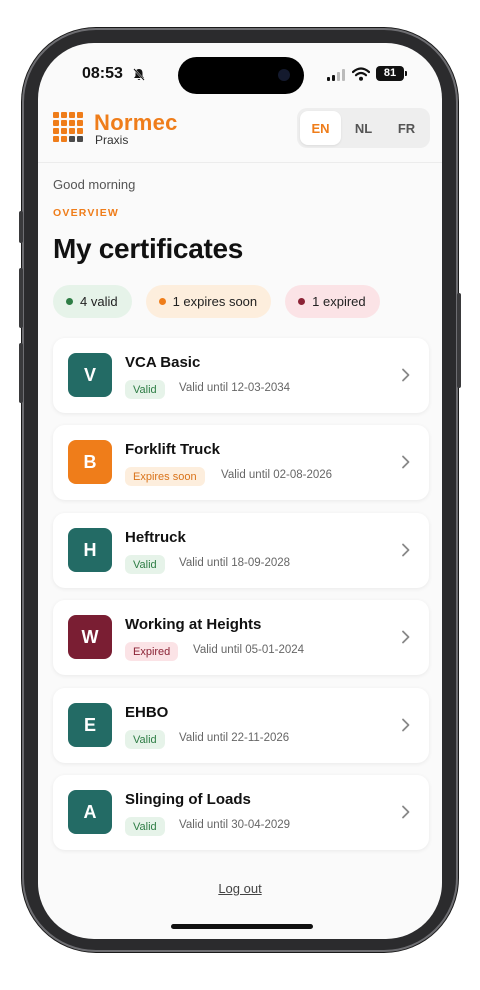 The height and width of the screenshot is (990, 480). I want to click on lang-fr-button: FR, so click(406, 128).